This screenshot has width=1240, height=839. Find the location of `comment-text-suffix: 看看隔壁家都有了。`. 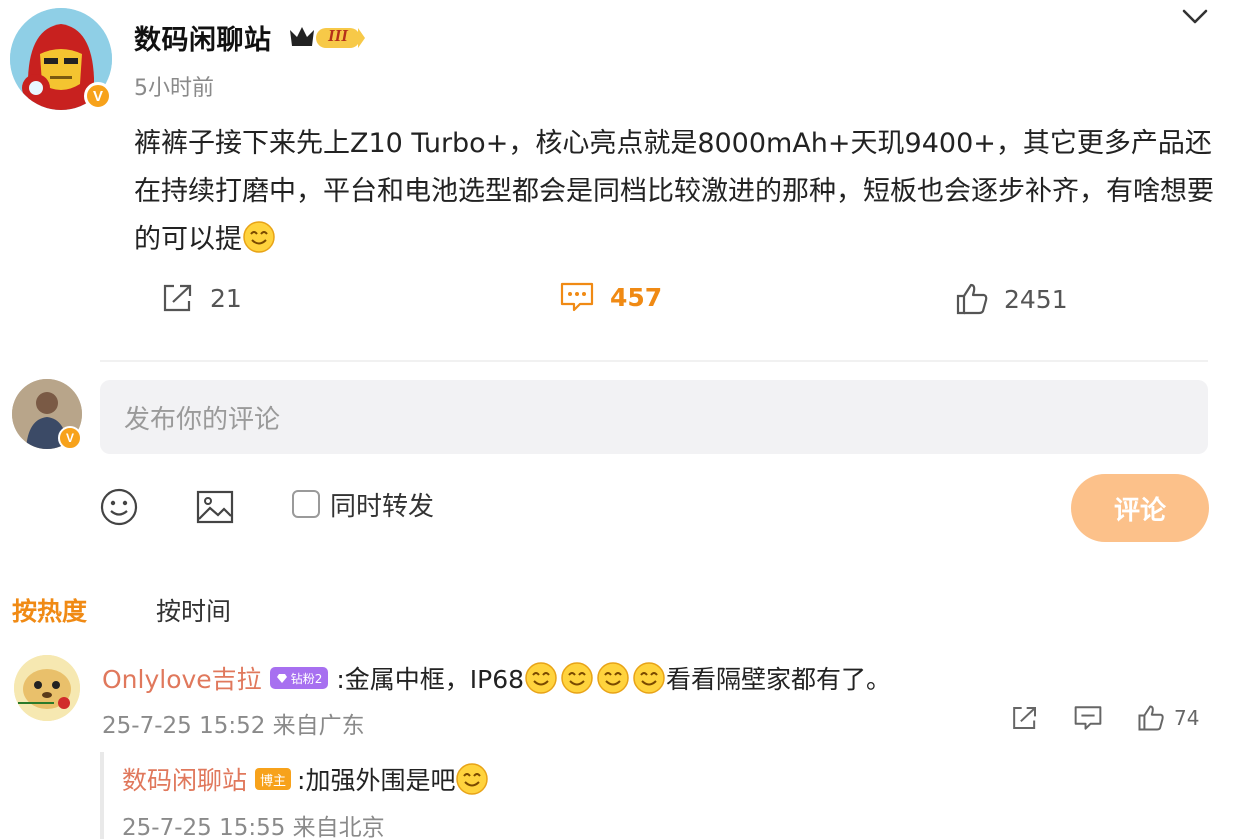

comment-text-suffix: 看看隔壁家都有了。 is located at coordinates (779, 679).